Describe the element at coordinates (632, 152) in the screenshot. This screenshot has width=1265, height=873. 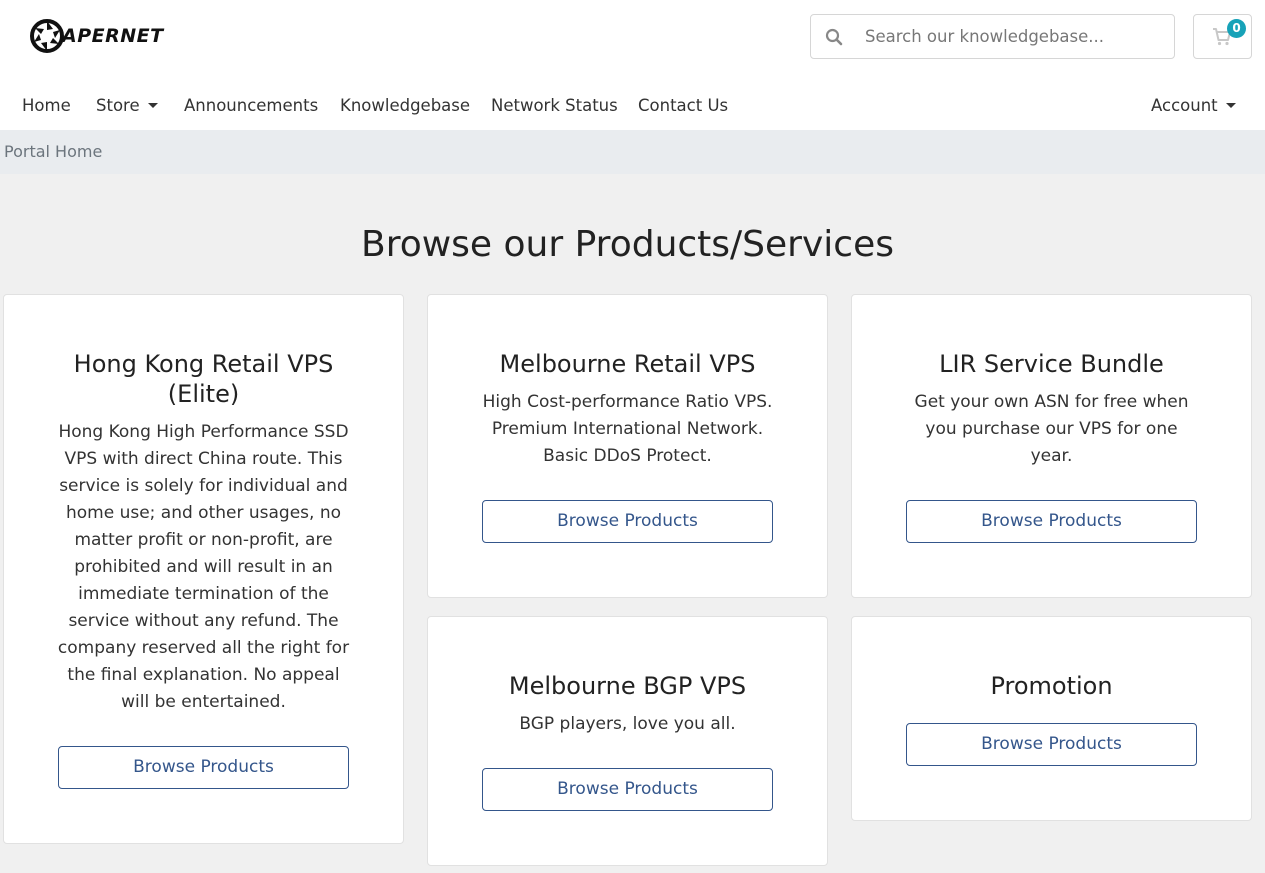
I see `breadcrumb: Portal Home` at that location.